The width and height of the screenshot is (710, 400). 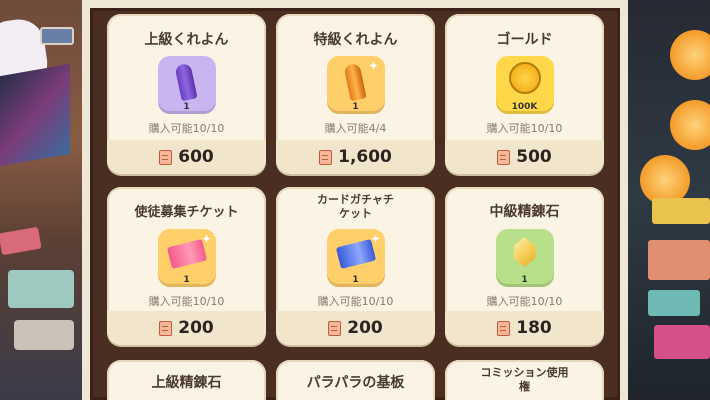 What do you see at coordinates (35, 115) in the screenshot?
I see `cloth-decoration` at bounding box center [35, 115].